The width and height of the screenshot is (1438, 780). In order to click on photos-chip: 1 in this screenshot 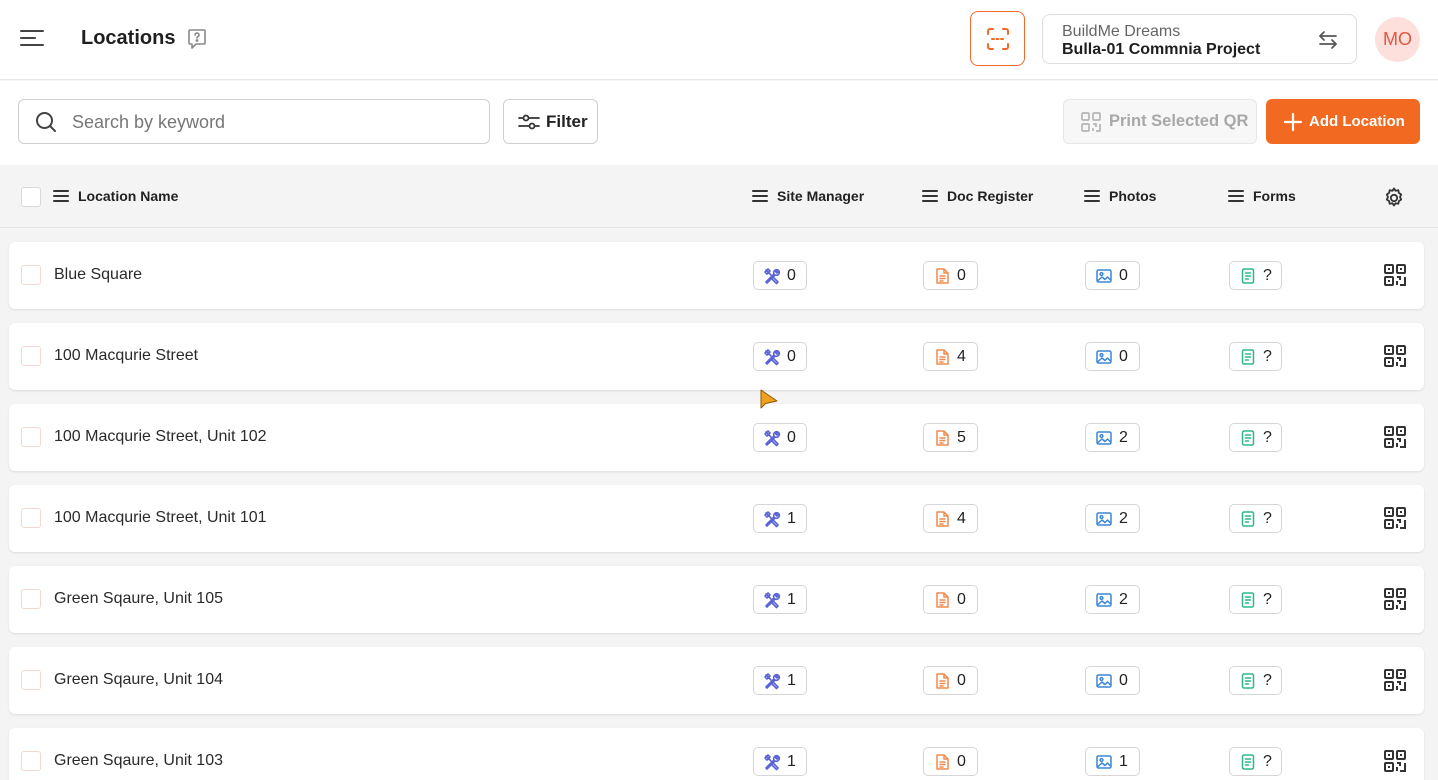, I will do `click(1112, 761)`.